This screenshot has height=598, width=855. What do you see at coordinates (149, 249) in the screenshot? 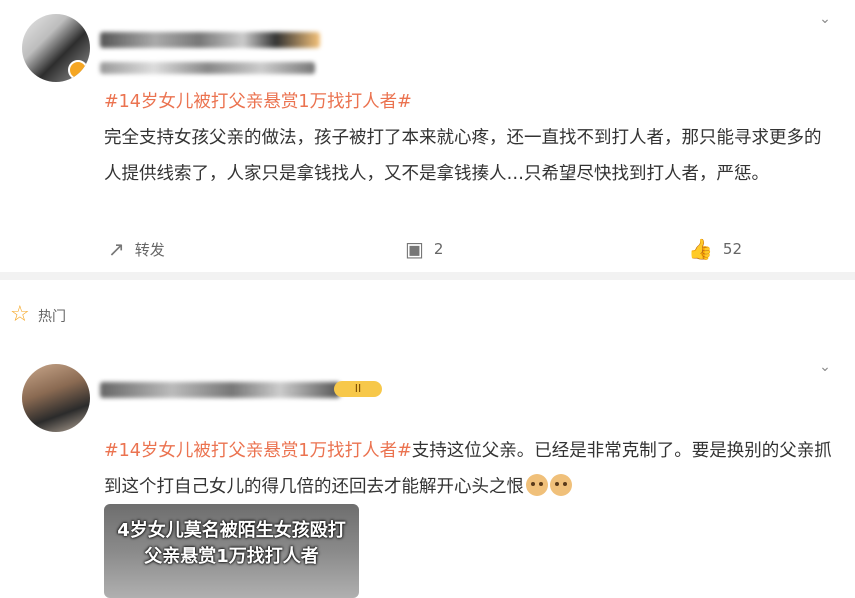
I see `repost-label: 转发` at bounding box center [149, 249].